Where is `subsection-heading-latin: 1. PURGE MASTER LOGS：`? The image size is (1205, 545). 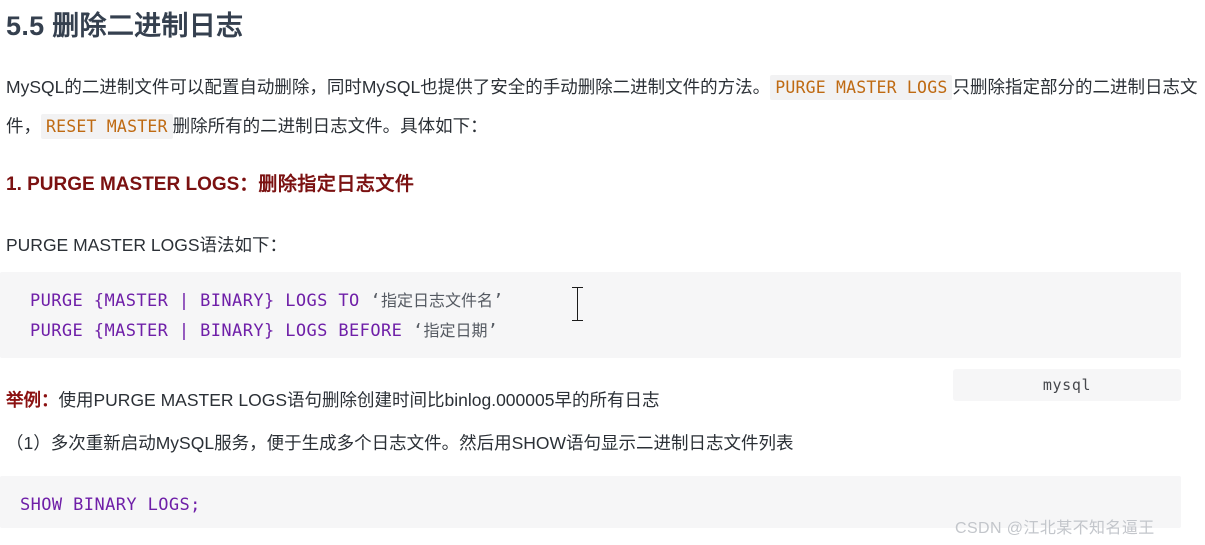 subsection-heading-latin: 1. PURGE MASTER LOGS： is located at coordinates (132, 184).